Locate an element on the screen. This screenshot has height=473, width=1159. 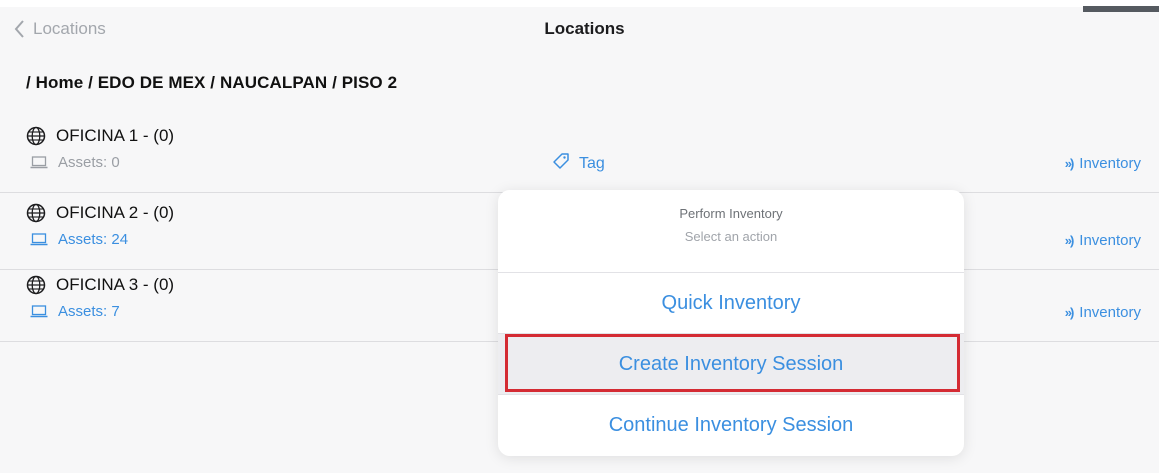
location-name-label: OFICINA 2 - (0) is located at coordinates (115, 212).